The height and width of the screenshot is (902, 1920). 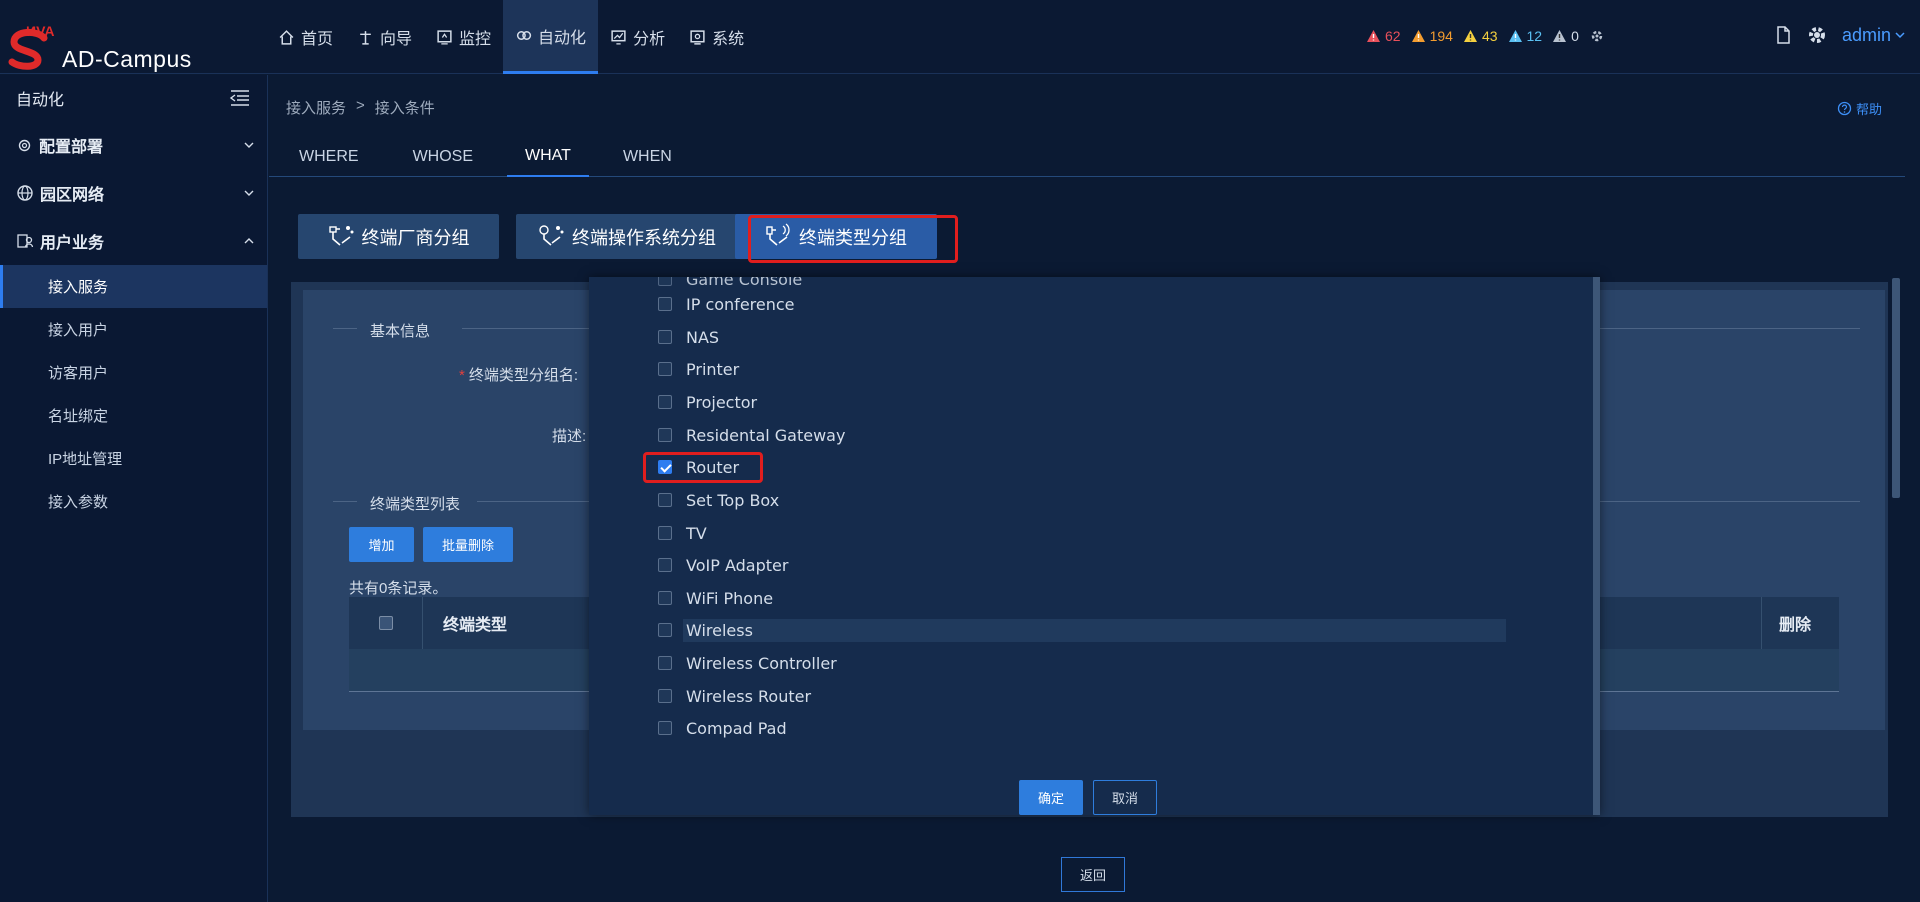 I want to click on logo: ИVA AD-Campus, so click(x=108, y=41).